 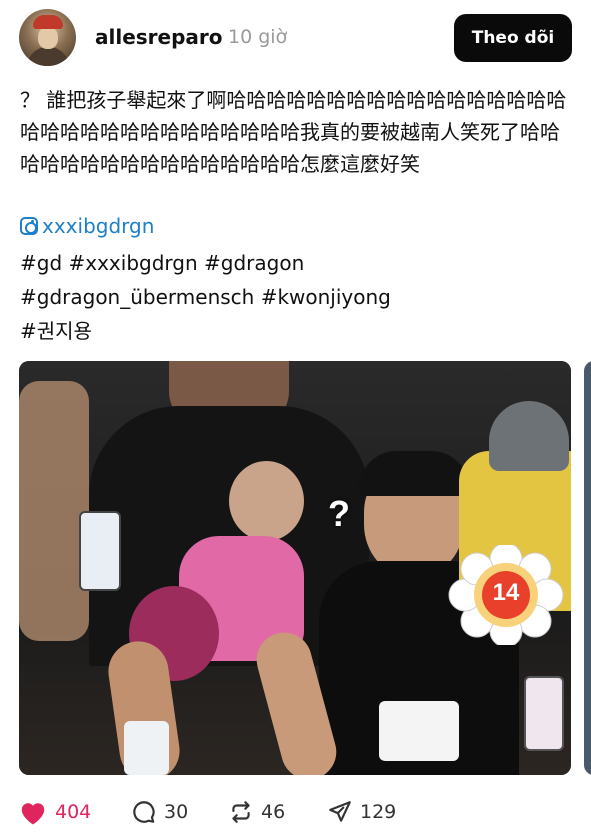 I want to click on hashtag-line: #gdragon_übermensch #kwonjiyong, so click(x=295, y=297).